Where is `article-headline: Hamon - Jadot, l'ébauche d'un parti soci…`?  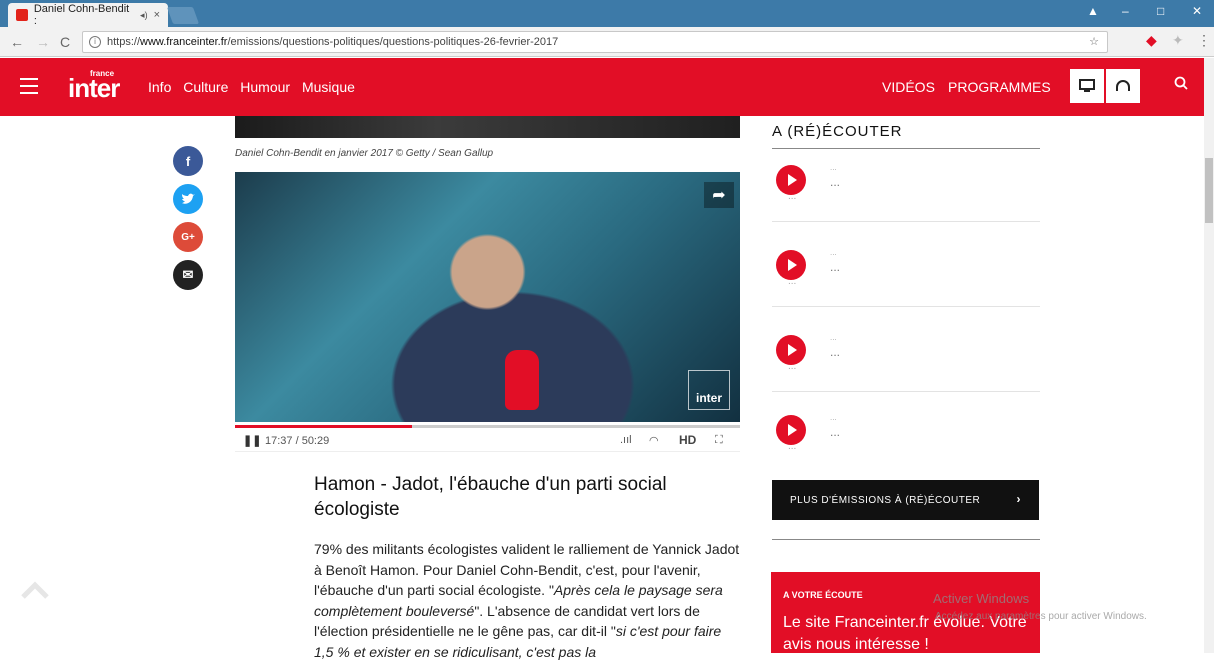
article-headline: Hamon - Jadot, l'ébauche d'un parti soci… is located at coordinates (490, 497).